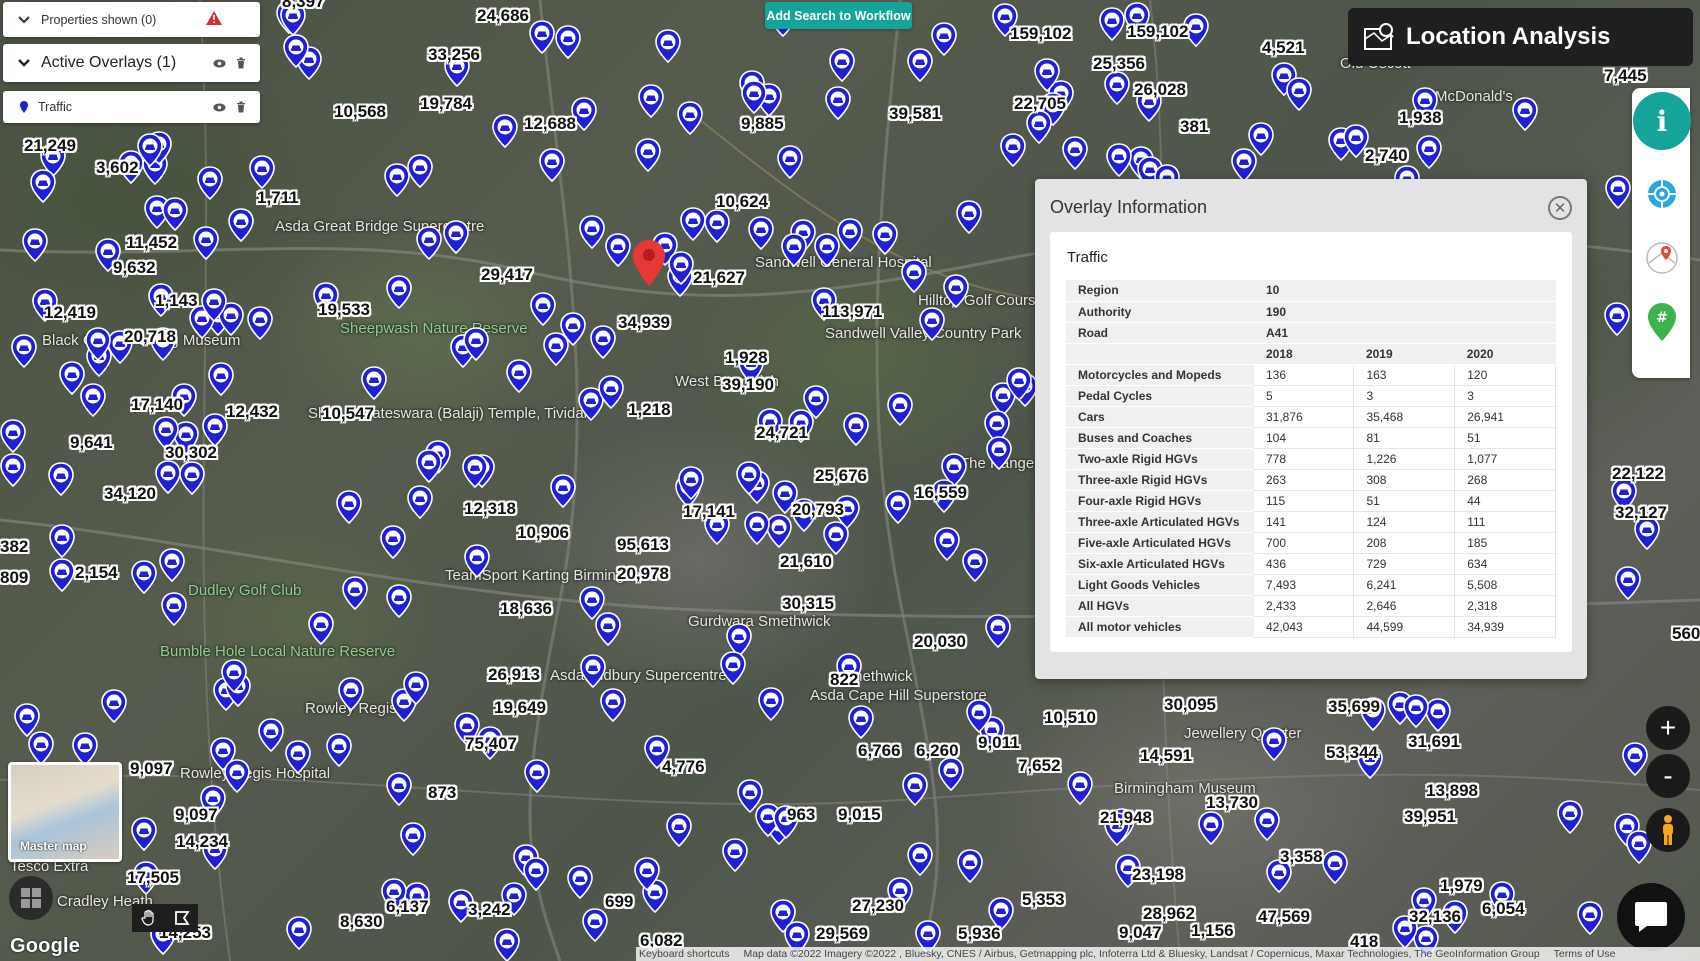  Describe the element at coordinates (65, 812) in the screenshot. I see `master-map-toggle: Master map` at that location.